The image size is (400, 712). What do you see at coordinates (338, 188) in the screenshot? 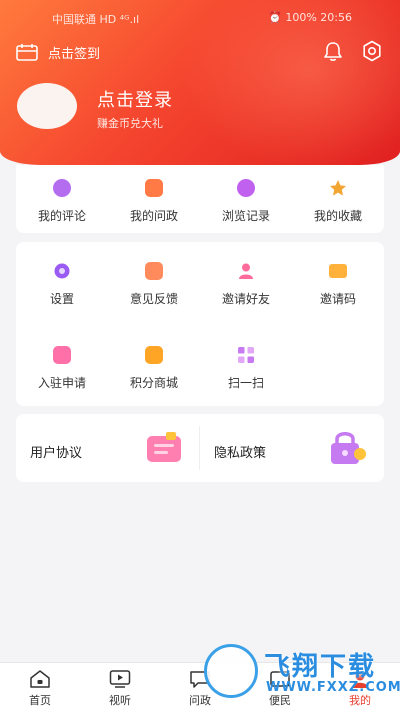
I see `star-icon` at bounding box center [338, 188].